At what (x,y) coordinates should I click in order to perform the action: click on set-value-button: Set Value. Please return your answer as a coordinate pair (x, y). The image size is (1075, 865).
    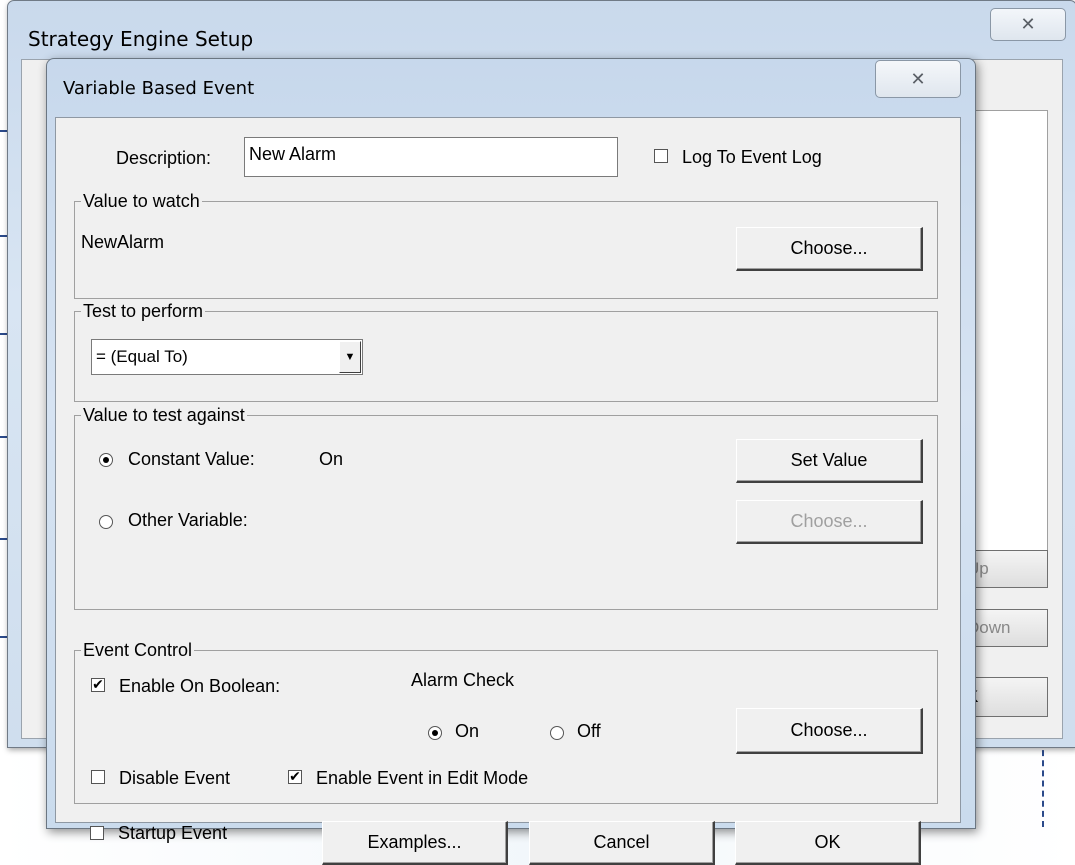
    Looking at the image, I should click on (829, 461).